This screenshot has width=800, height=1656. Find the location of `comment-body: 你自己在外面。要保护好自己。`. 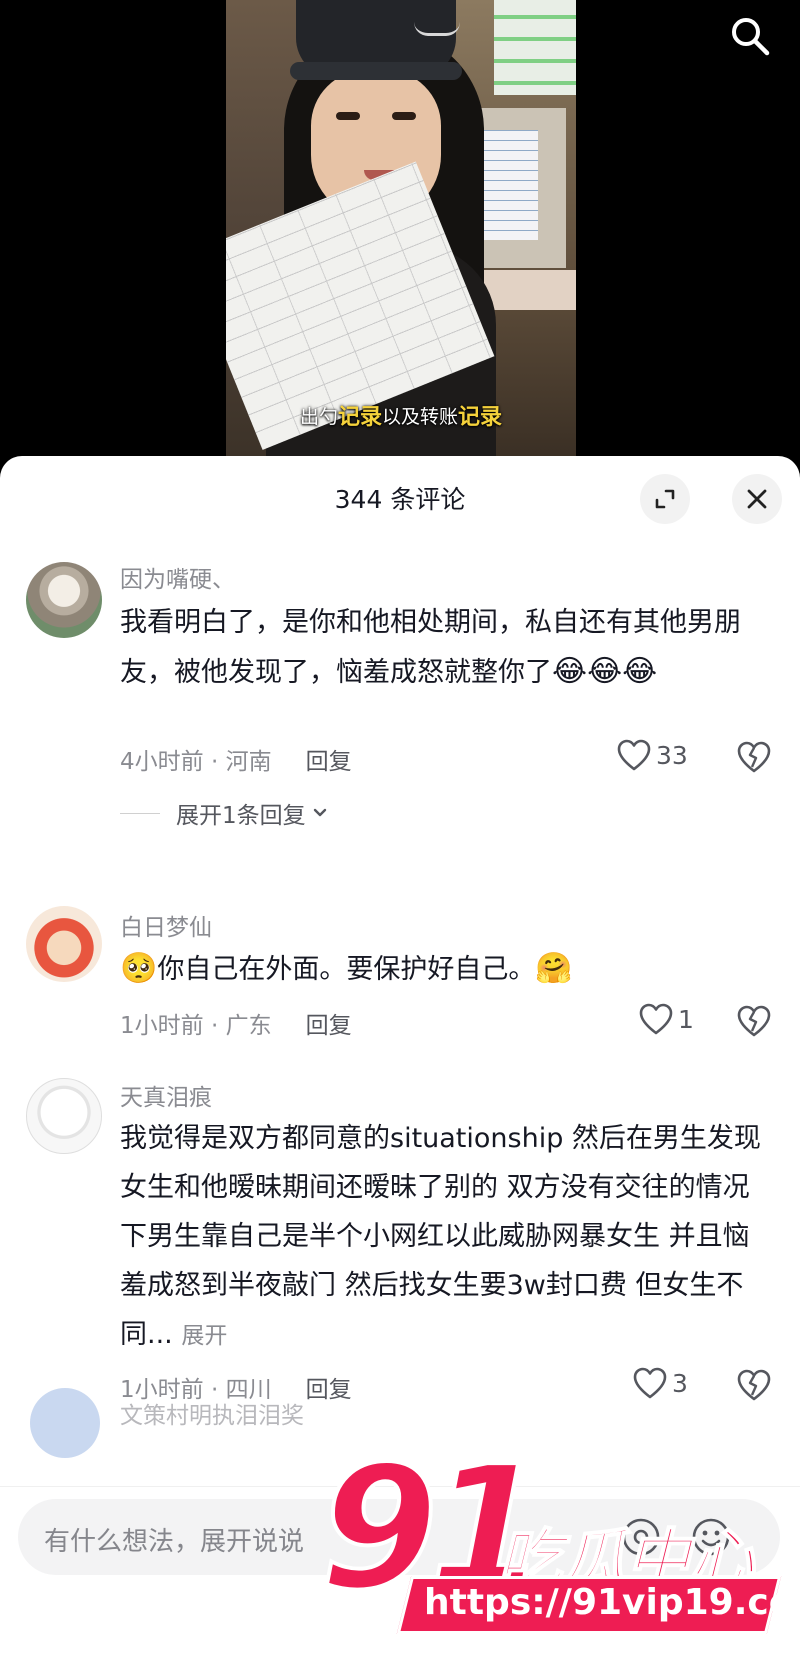

comment-body: 你自己在外面。要保护好自己。 is located at coordinates (346, 969).